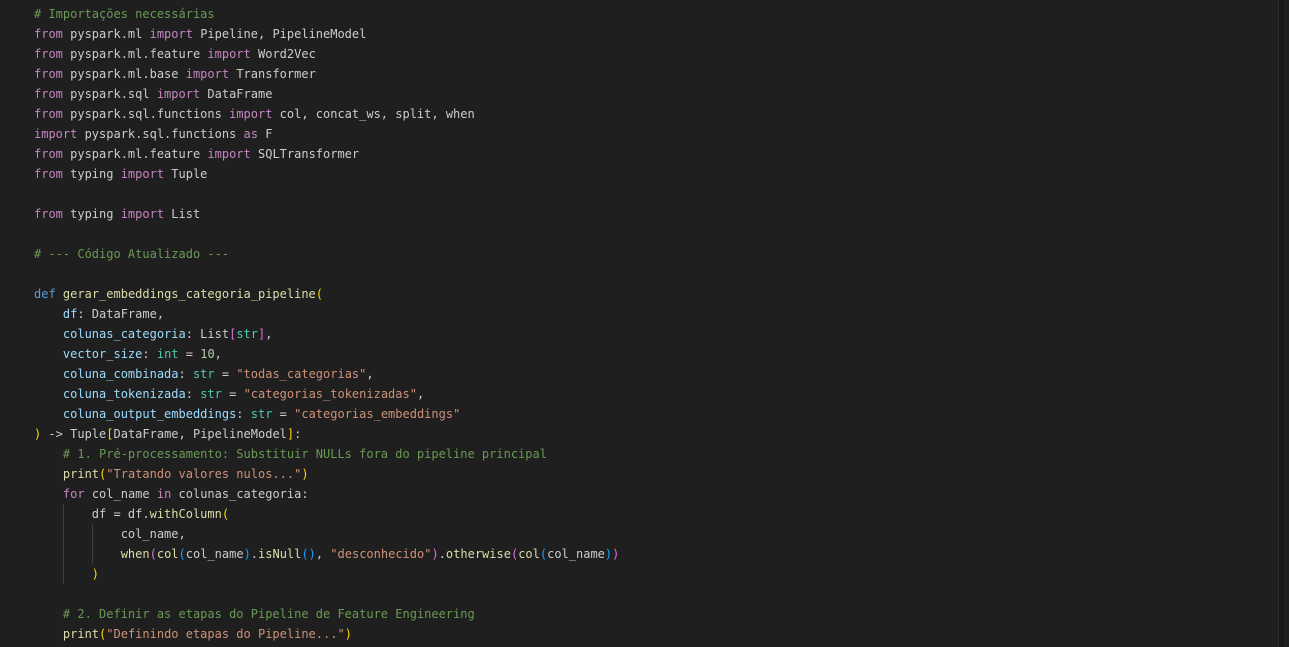 The image size is (1289, 647). Describe the element at coordinates (272, 74) in the screenshot. I see `code-token: Transformer` at that location.